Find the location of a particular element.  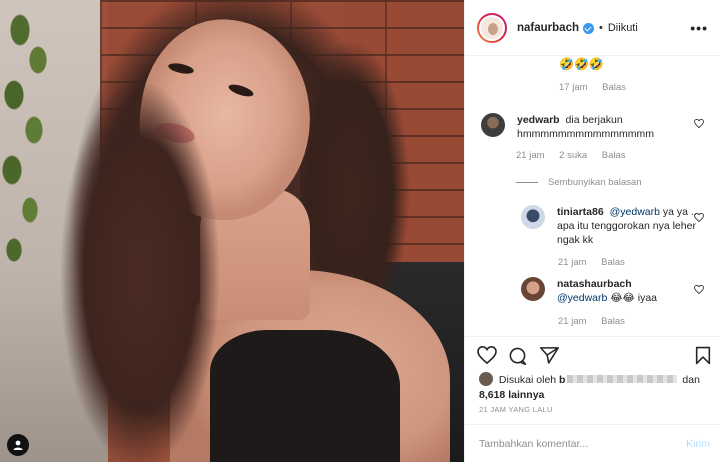

comment-item: yedwarb dia berjakun hmmmmmmmmmmmmmmm is located at coordinates (594, 127).